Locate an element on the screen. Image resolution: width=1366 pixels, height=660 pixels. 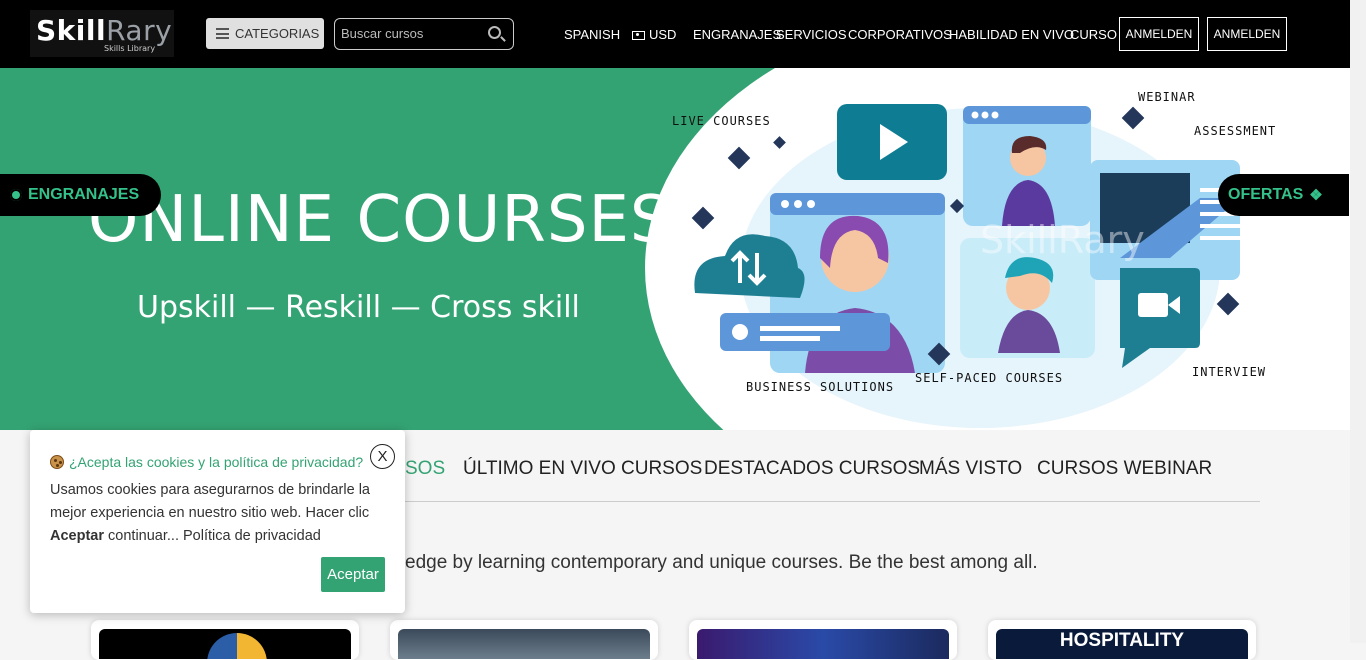
engranajes-pill-label: ENGRANAJES is located at coordinates (84, 194).